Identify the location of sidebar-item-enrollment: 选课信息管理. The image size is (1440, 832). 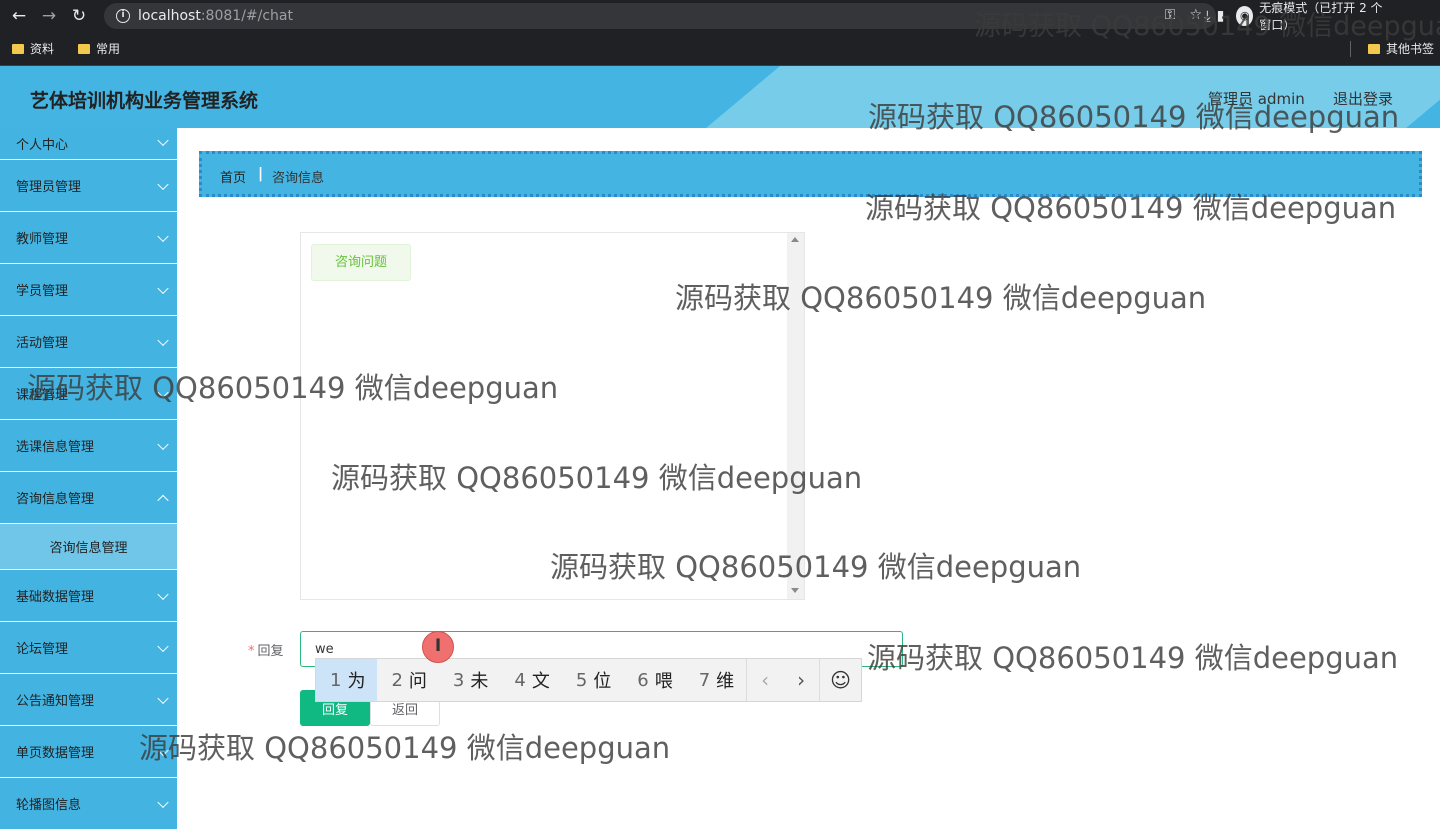
(88, 446).